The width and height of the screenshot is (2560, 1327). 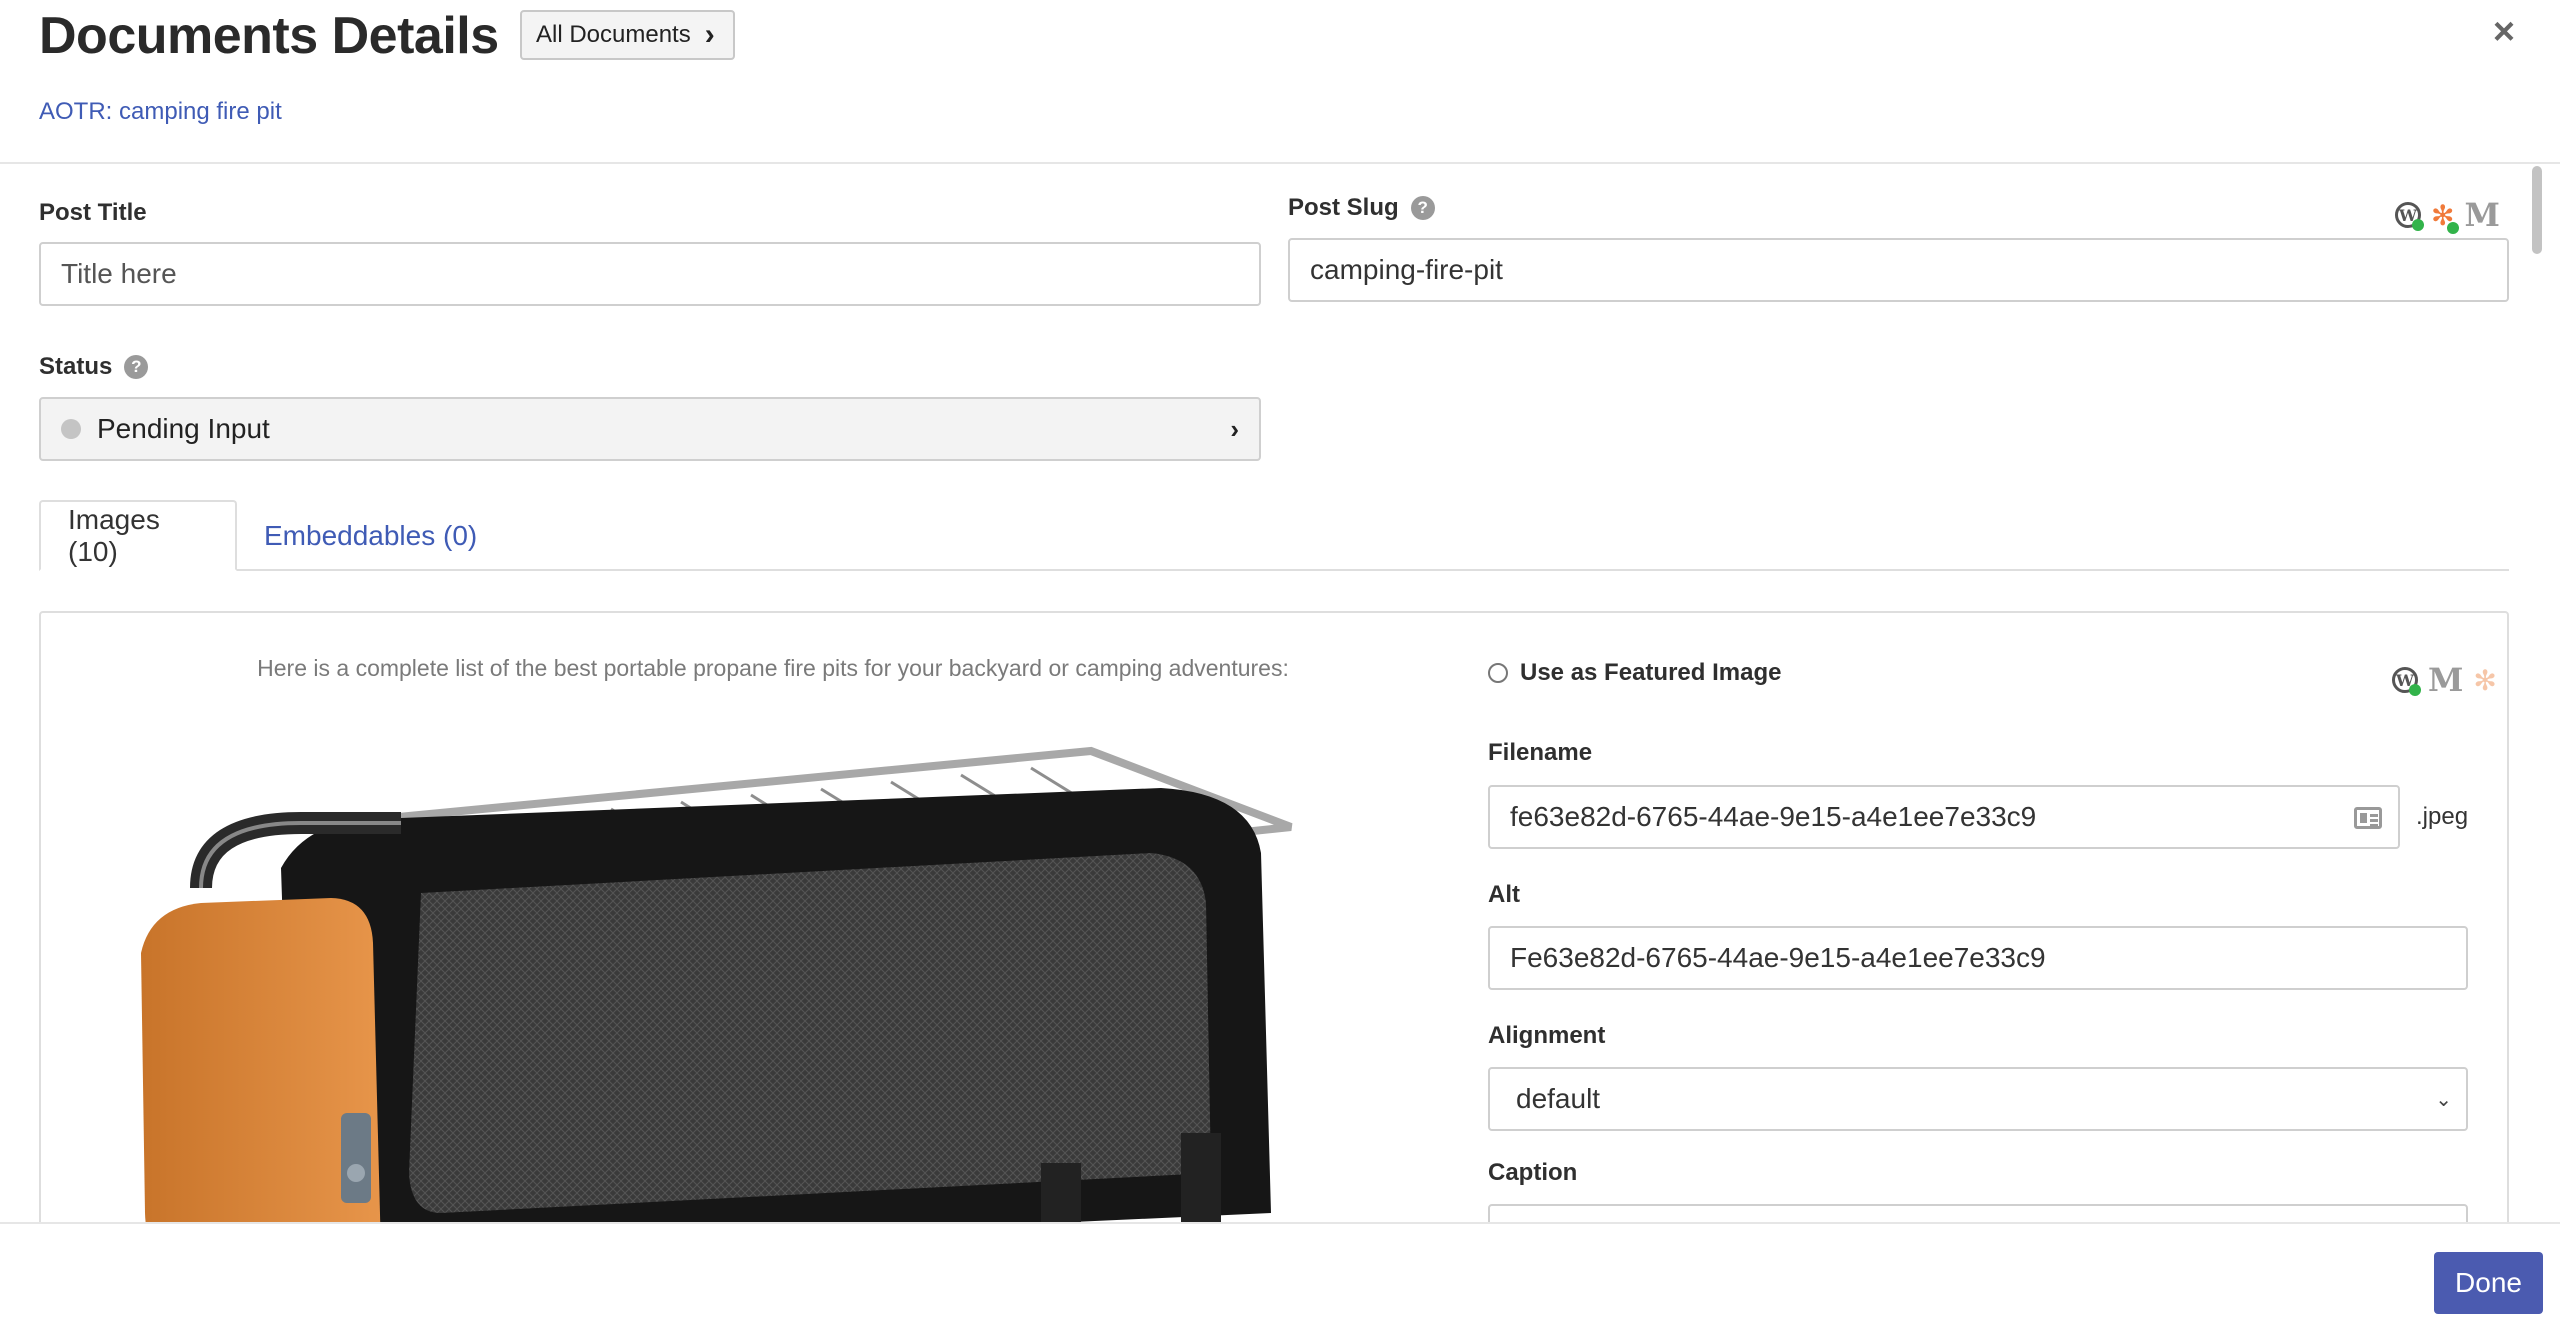 What do you see at coordinates (2537, 210) in the screenshot?
I see `scrollbar` at bounding box center [2537, 210].